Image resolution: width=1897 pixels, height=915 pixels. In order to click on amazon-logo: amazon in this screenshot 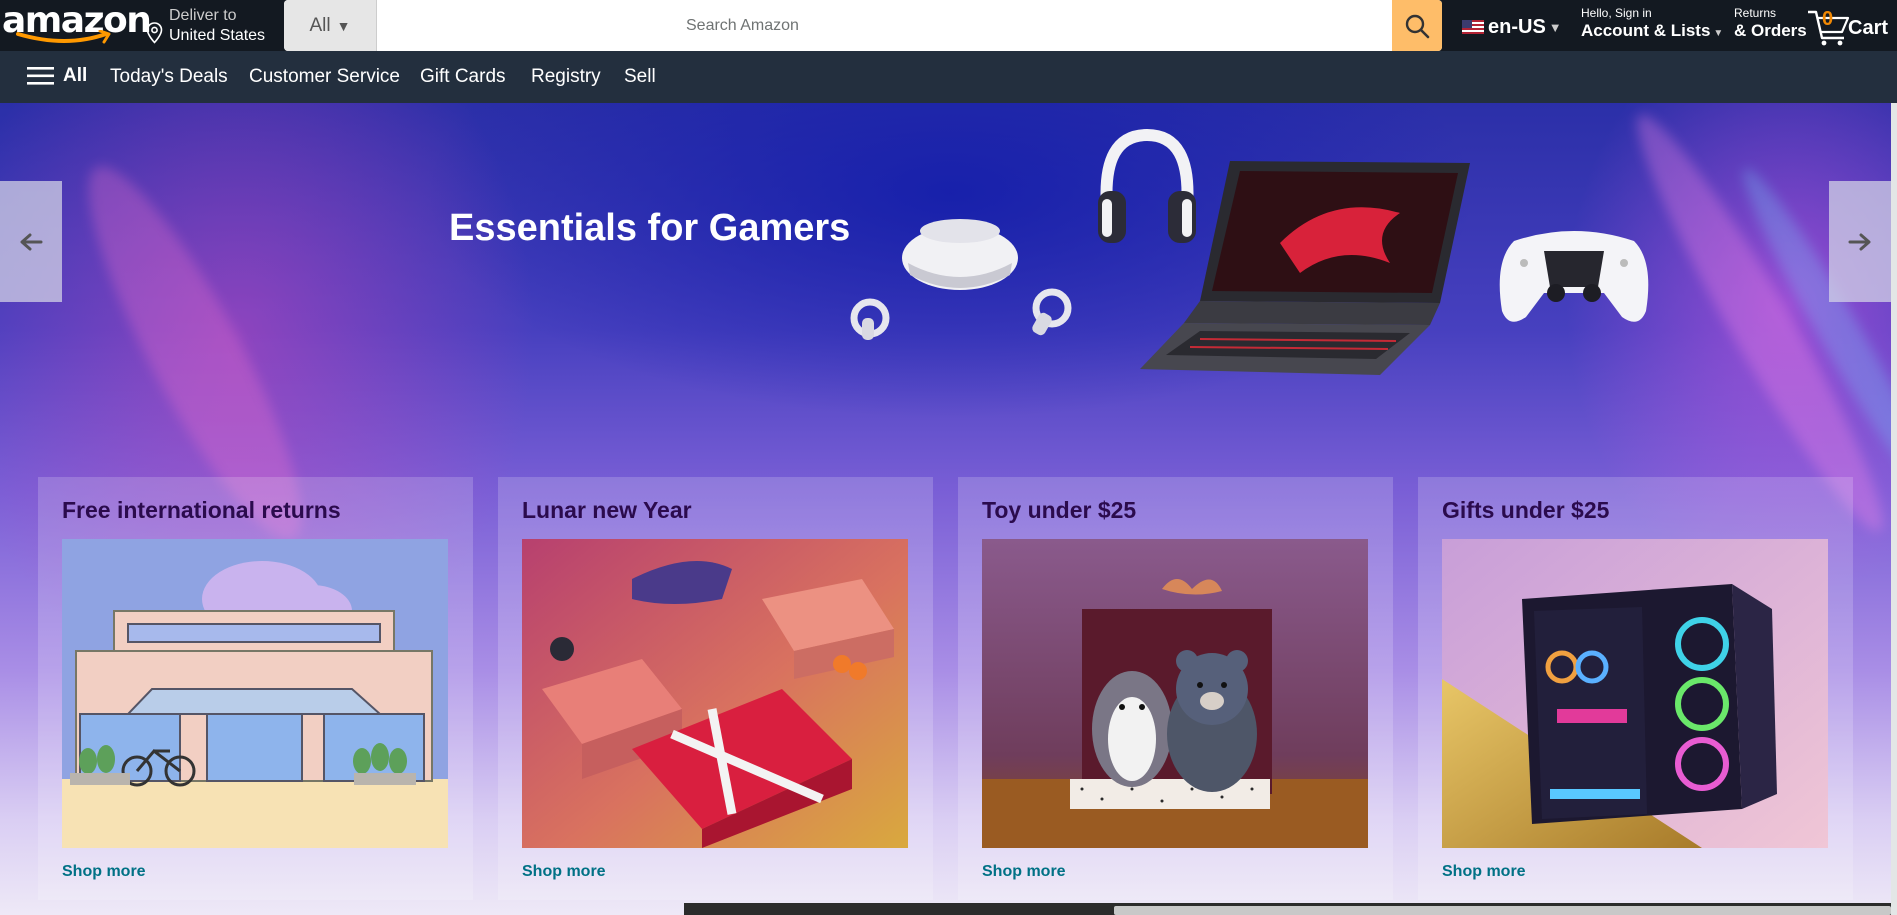, I will do `click(77, 23)`.